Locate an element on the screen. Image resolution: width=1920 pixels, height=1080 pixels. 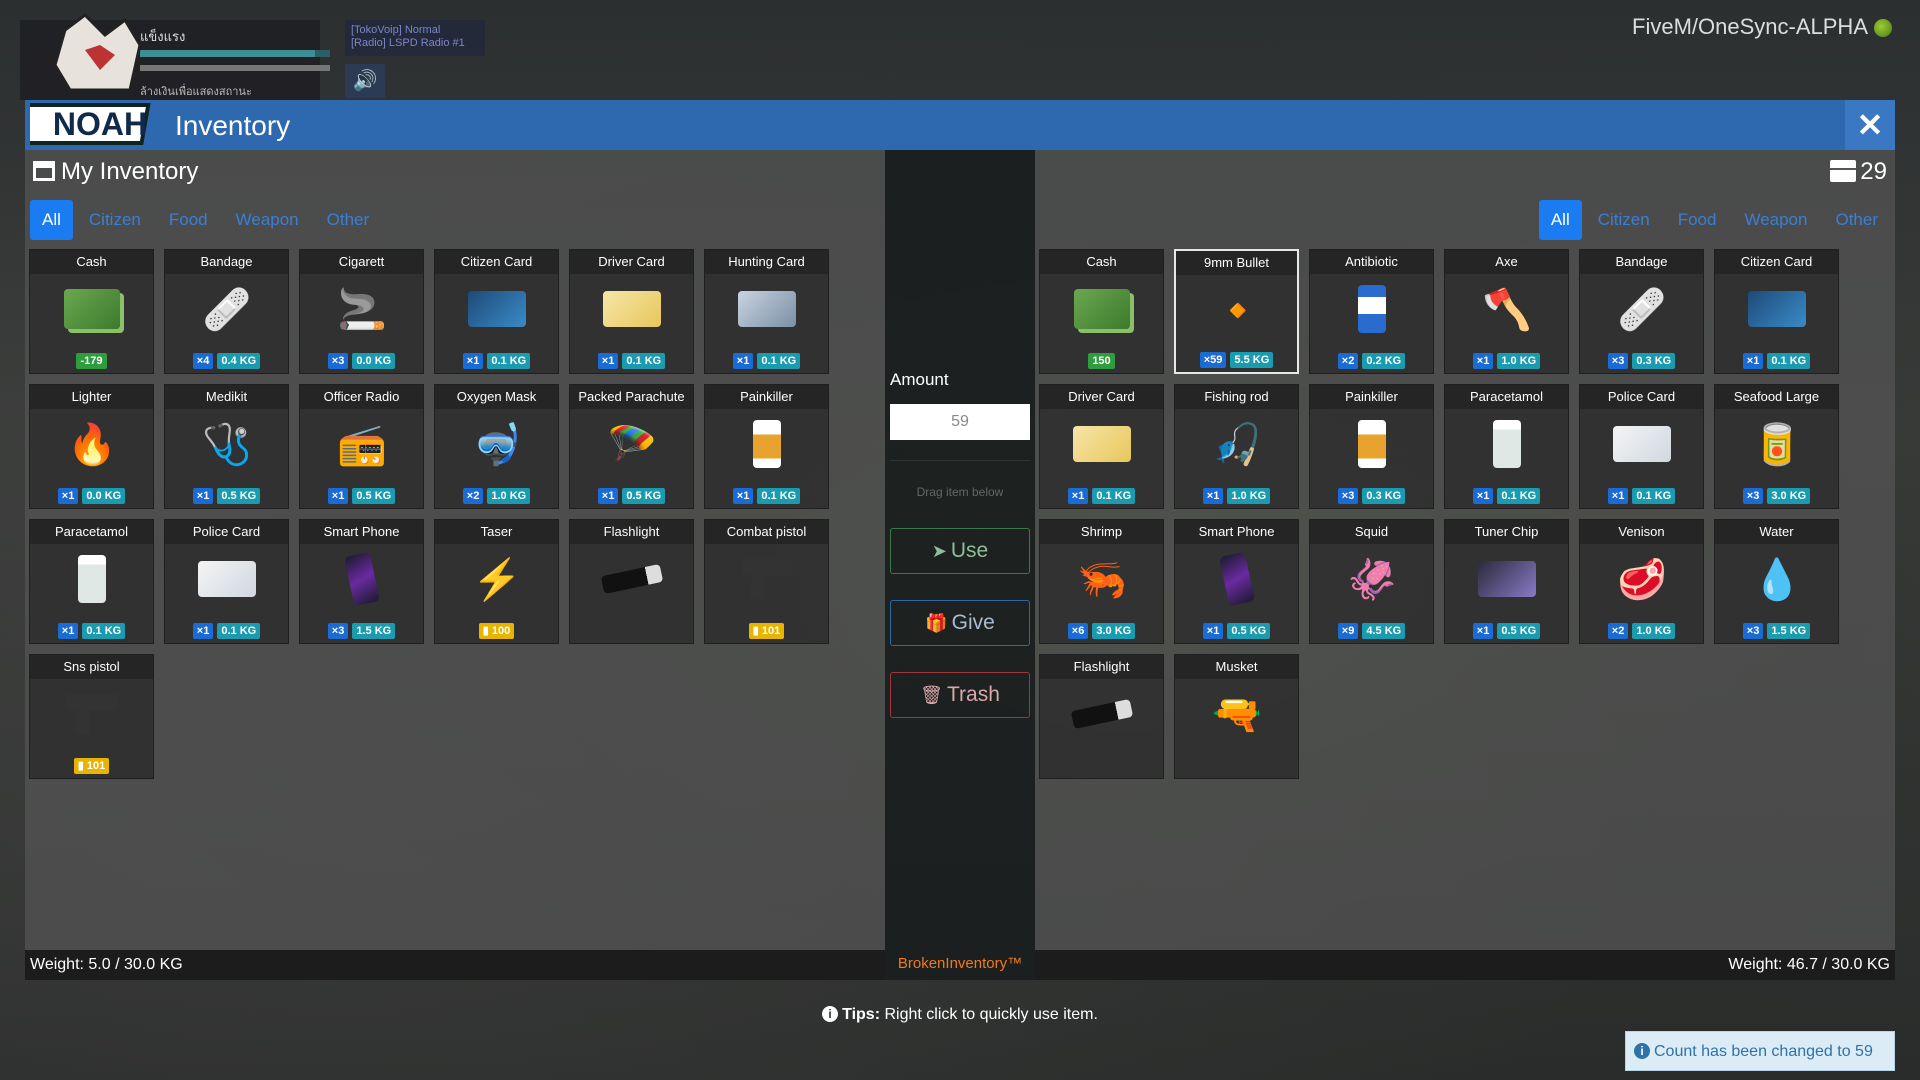
inventory-slot: Smart Phone ×1 0.5 KG is located at coordinates (1236, 581).